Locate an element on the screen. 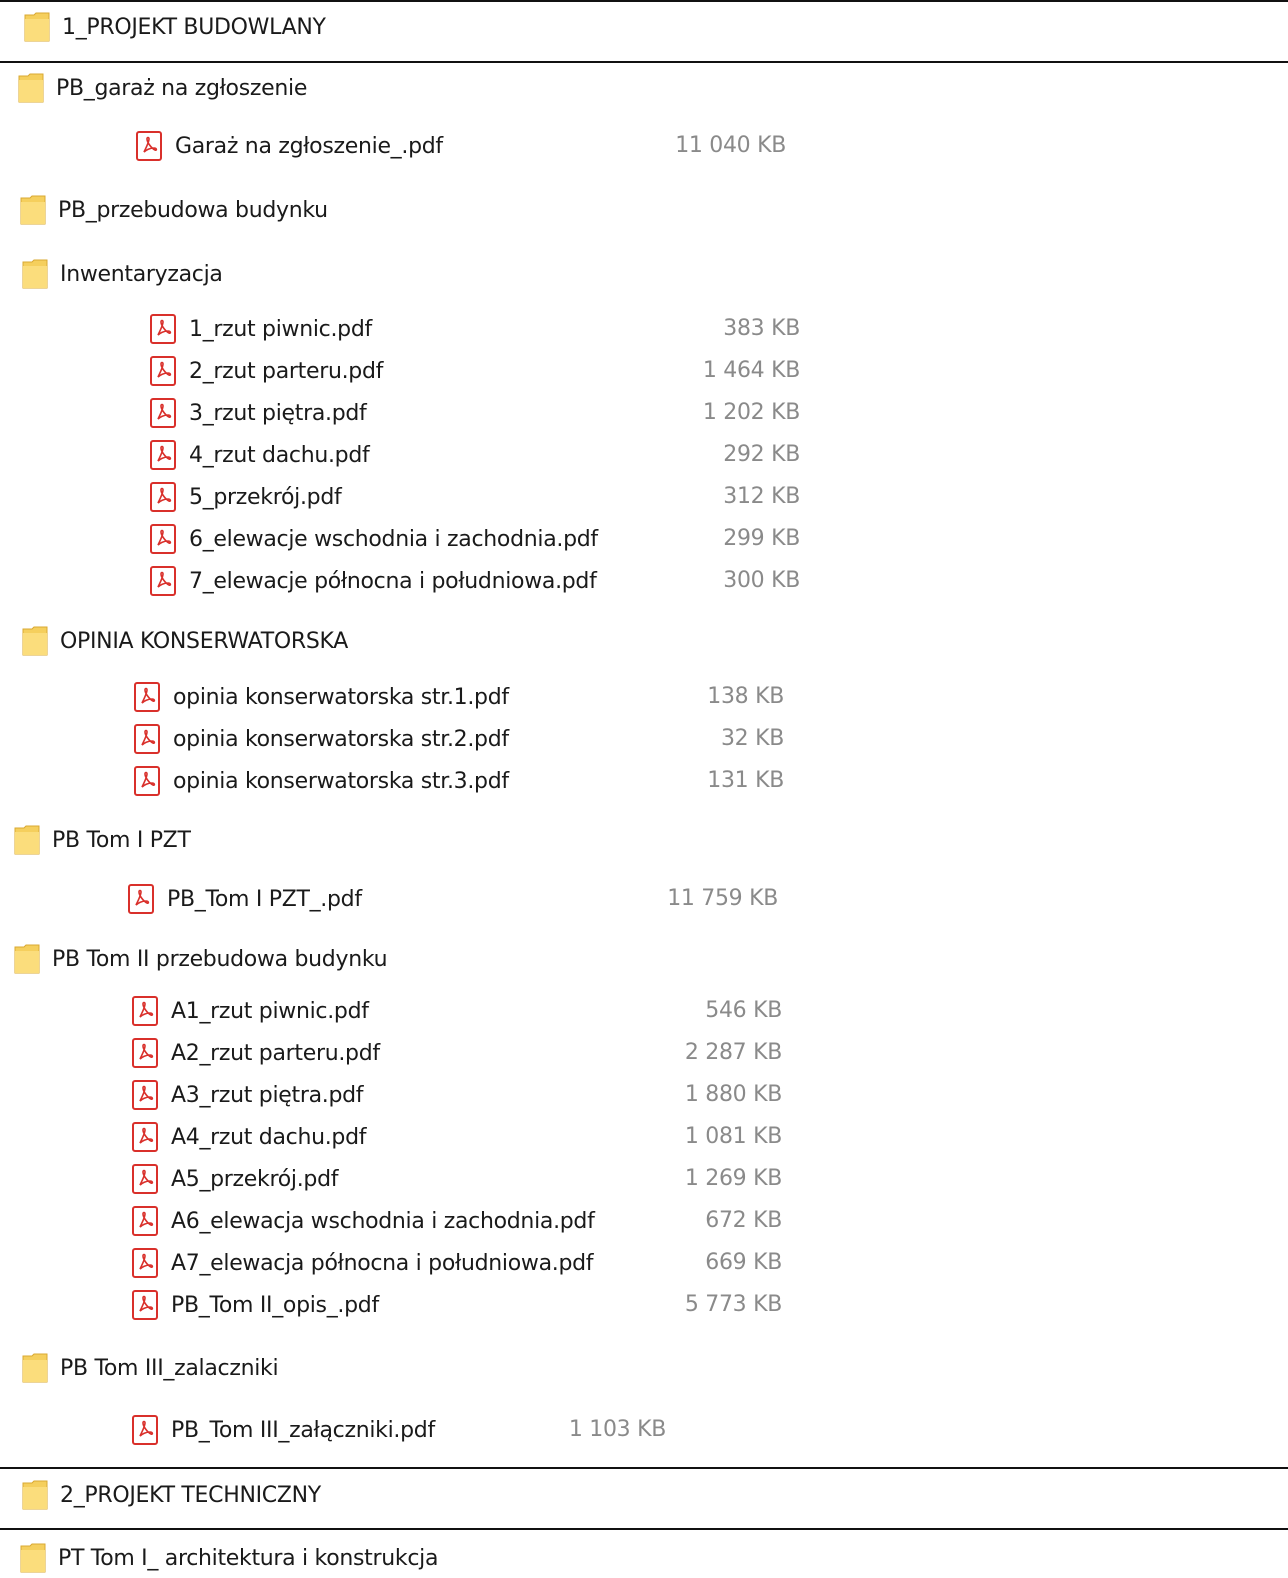 This screenshot has width=1288, height=1578. file-size: 299 KB is located at coordinates (761, 538).